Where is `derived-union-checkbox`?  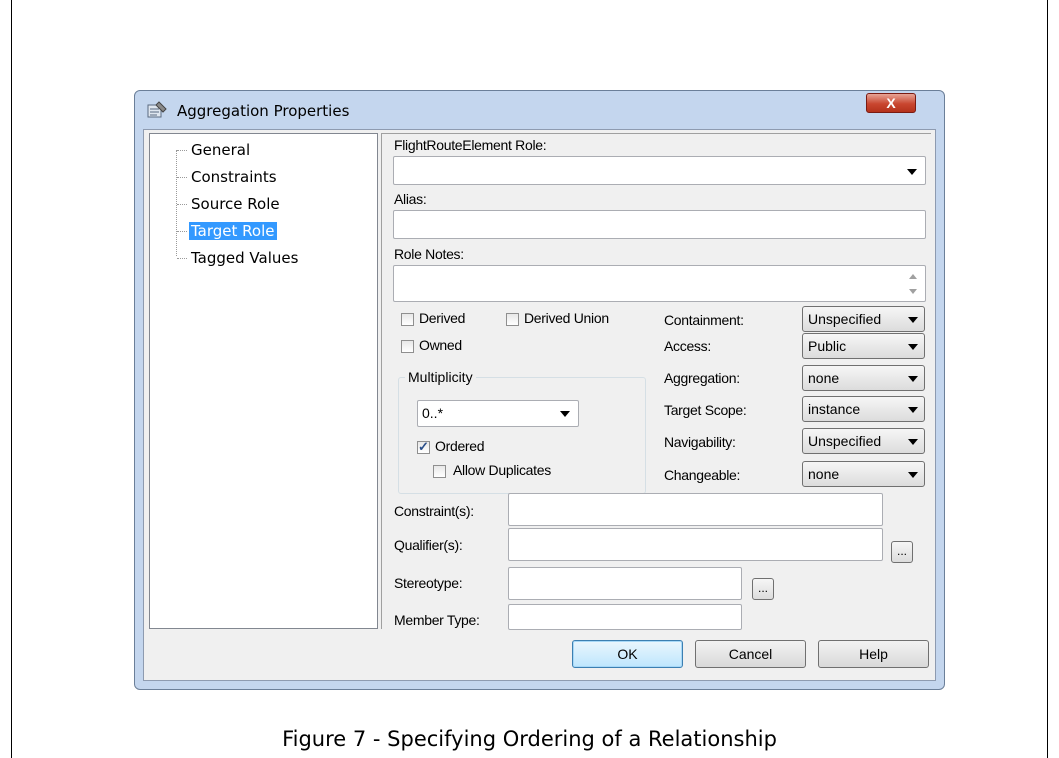 derived-union-checkbox is located at coordinates (512, 319).